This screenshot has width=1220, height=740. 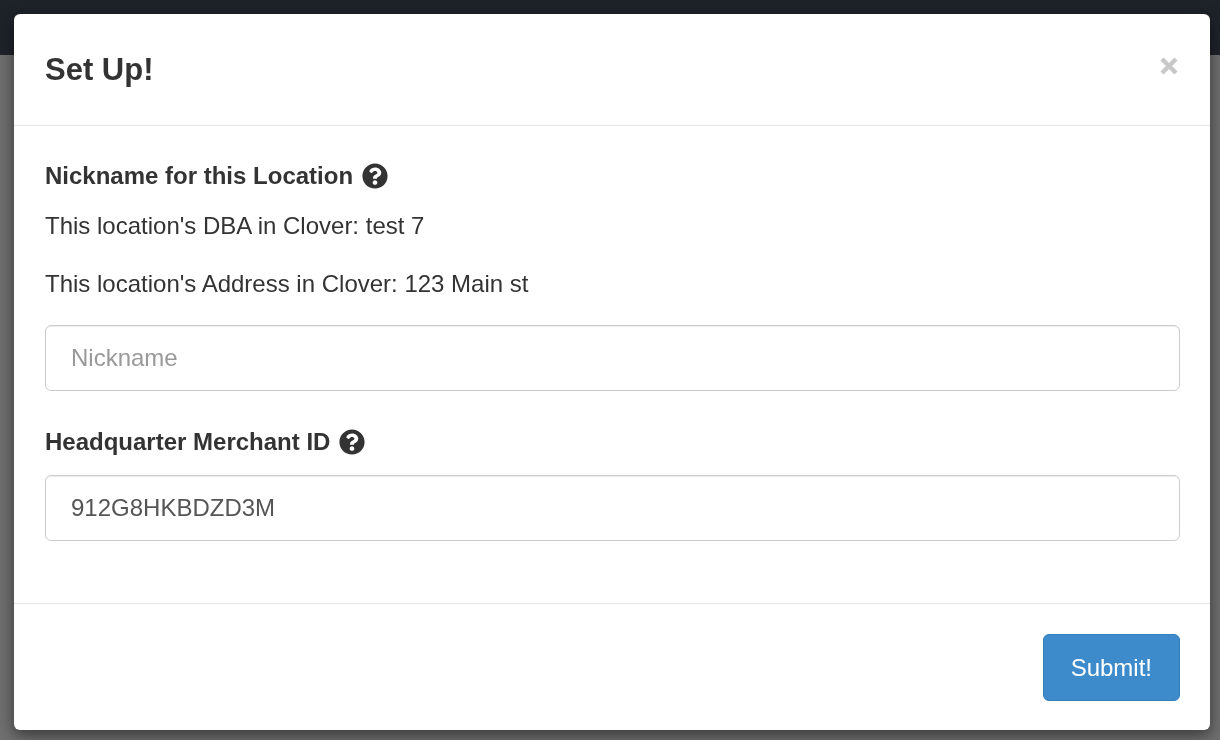 What do you see at coordinates (235, 226) in the screenshot?
I see `info-text: This location's DBA in Clover: test 7` at bounding box center [235, 226].